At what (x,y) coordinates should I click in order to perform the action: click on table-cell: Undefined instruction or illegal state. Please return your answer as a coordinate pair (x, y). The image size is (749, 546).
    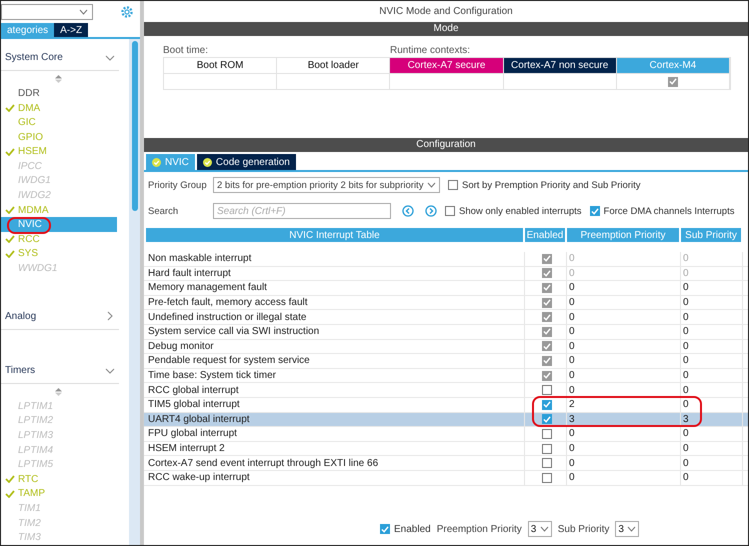
    Looking at the image, I should click on (335, 317).